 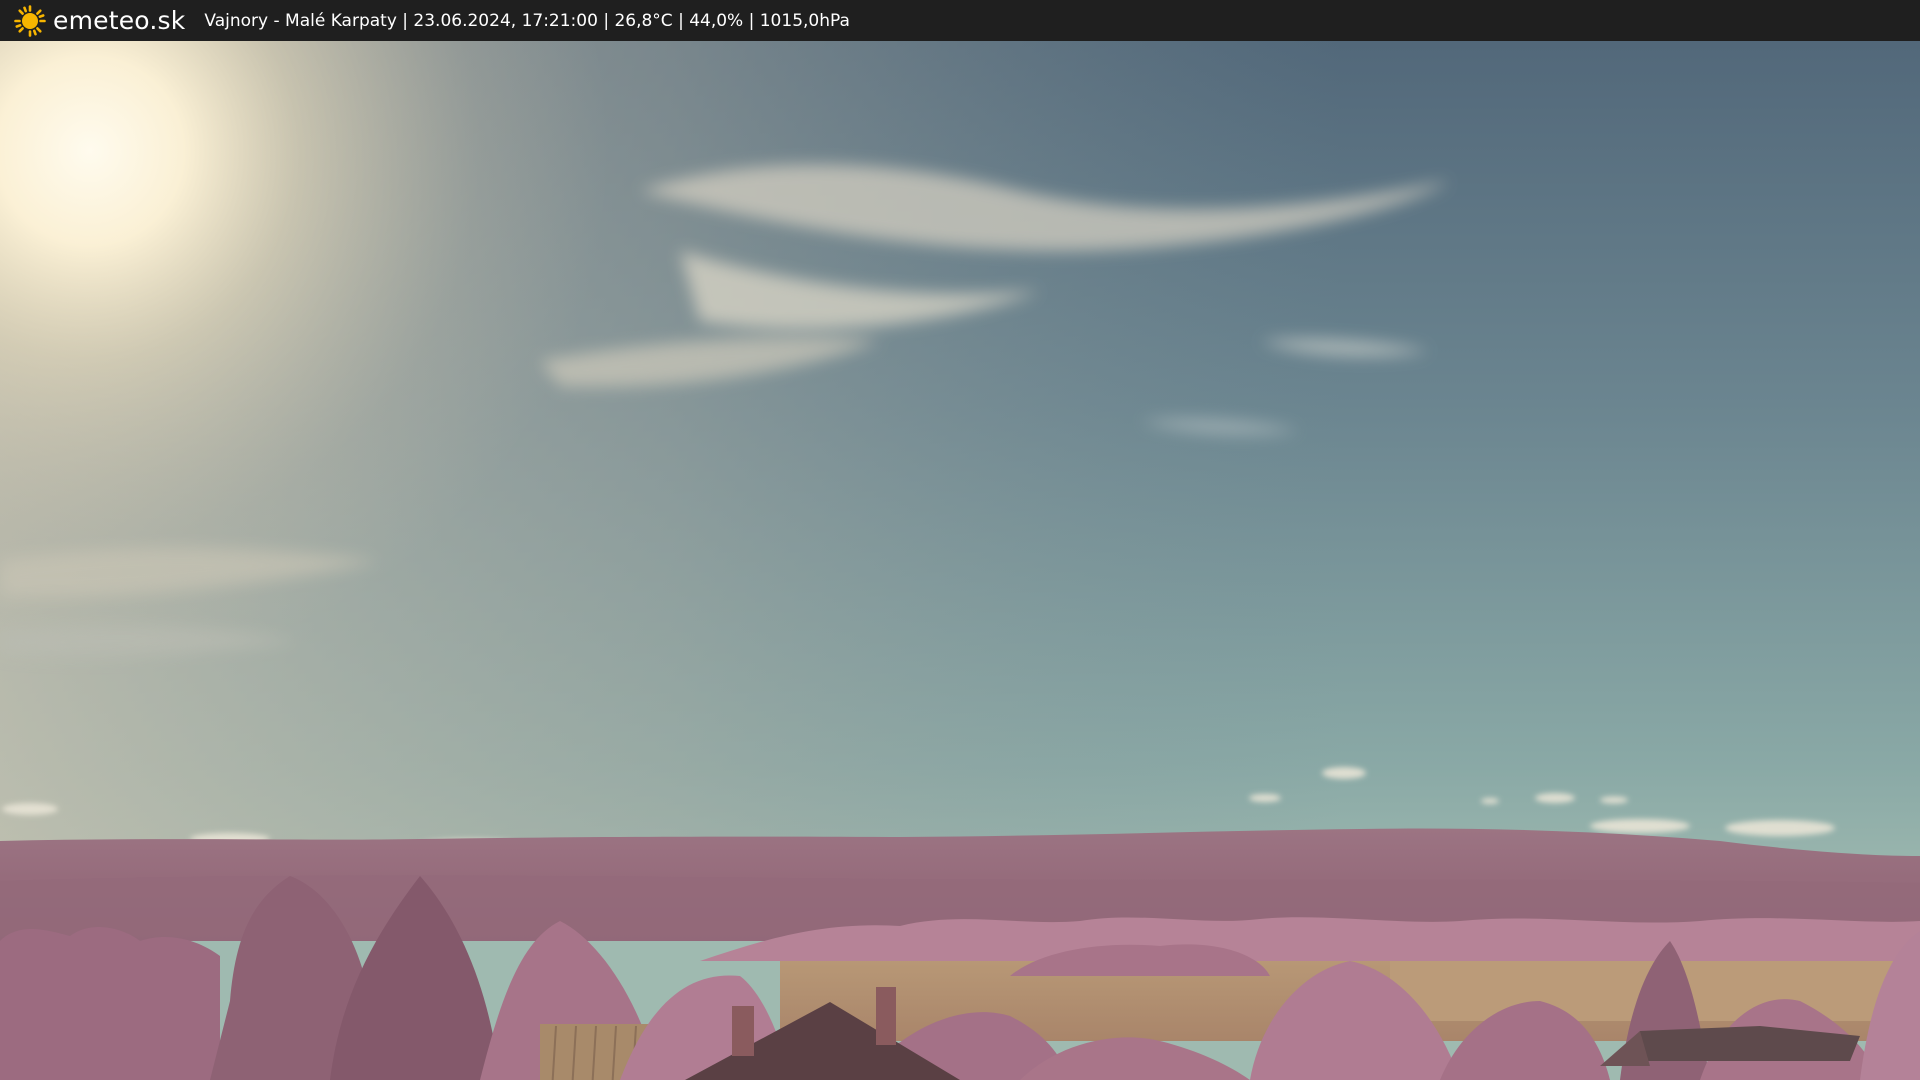 What do you see at coordinates (30, 20) in the screenshot?
I see `sun-icon` at bounding box center [30, 20].